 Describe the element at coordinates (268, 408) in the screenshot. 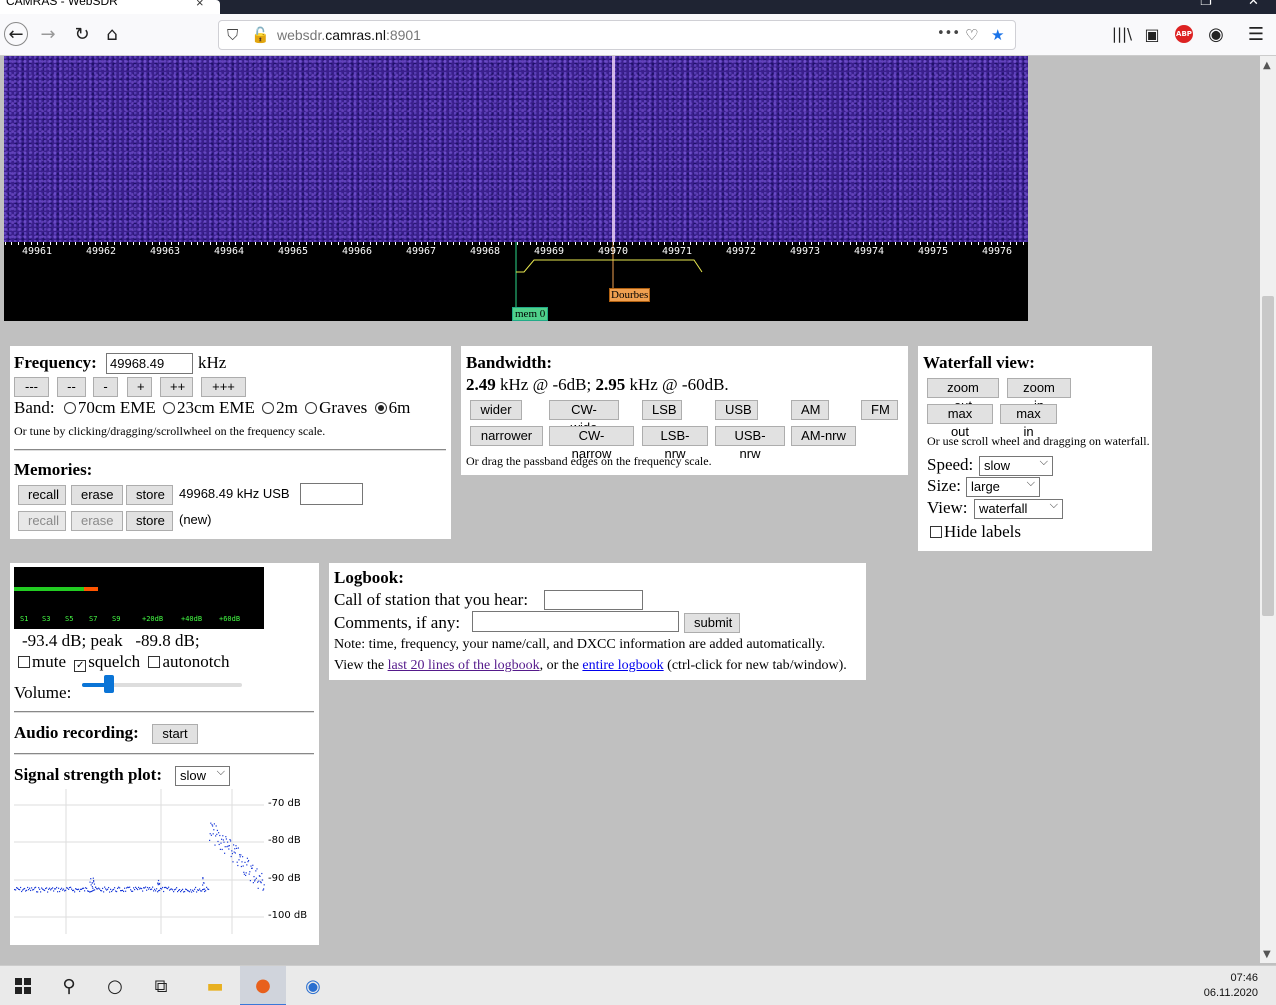

I see `band-radio-2m` at that location.